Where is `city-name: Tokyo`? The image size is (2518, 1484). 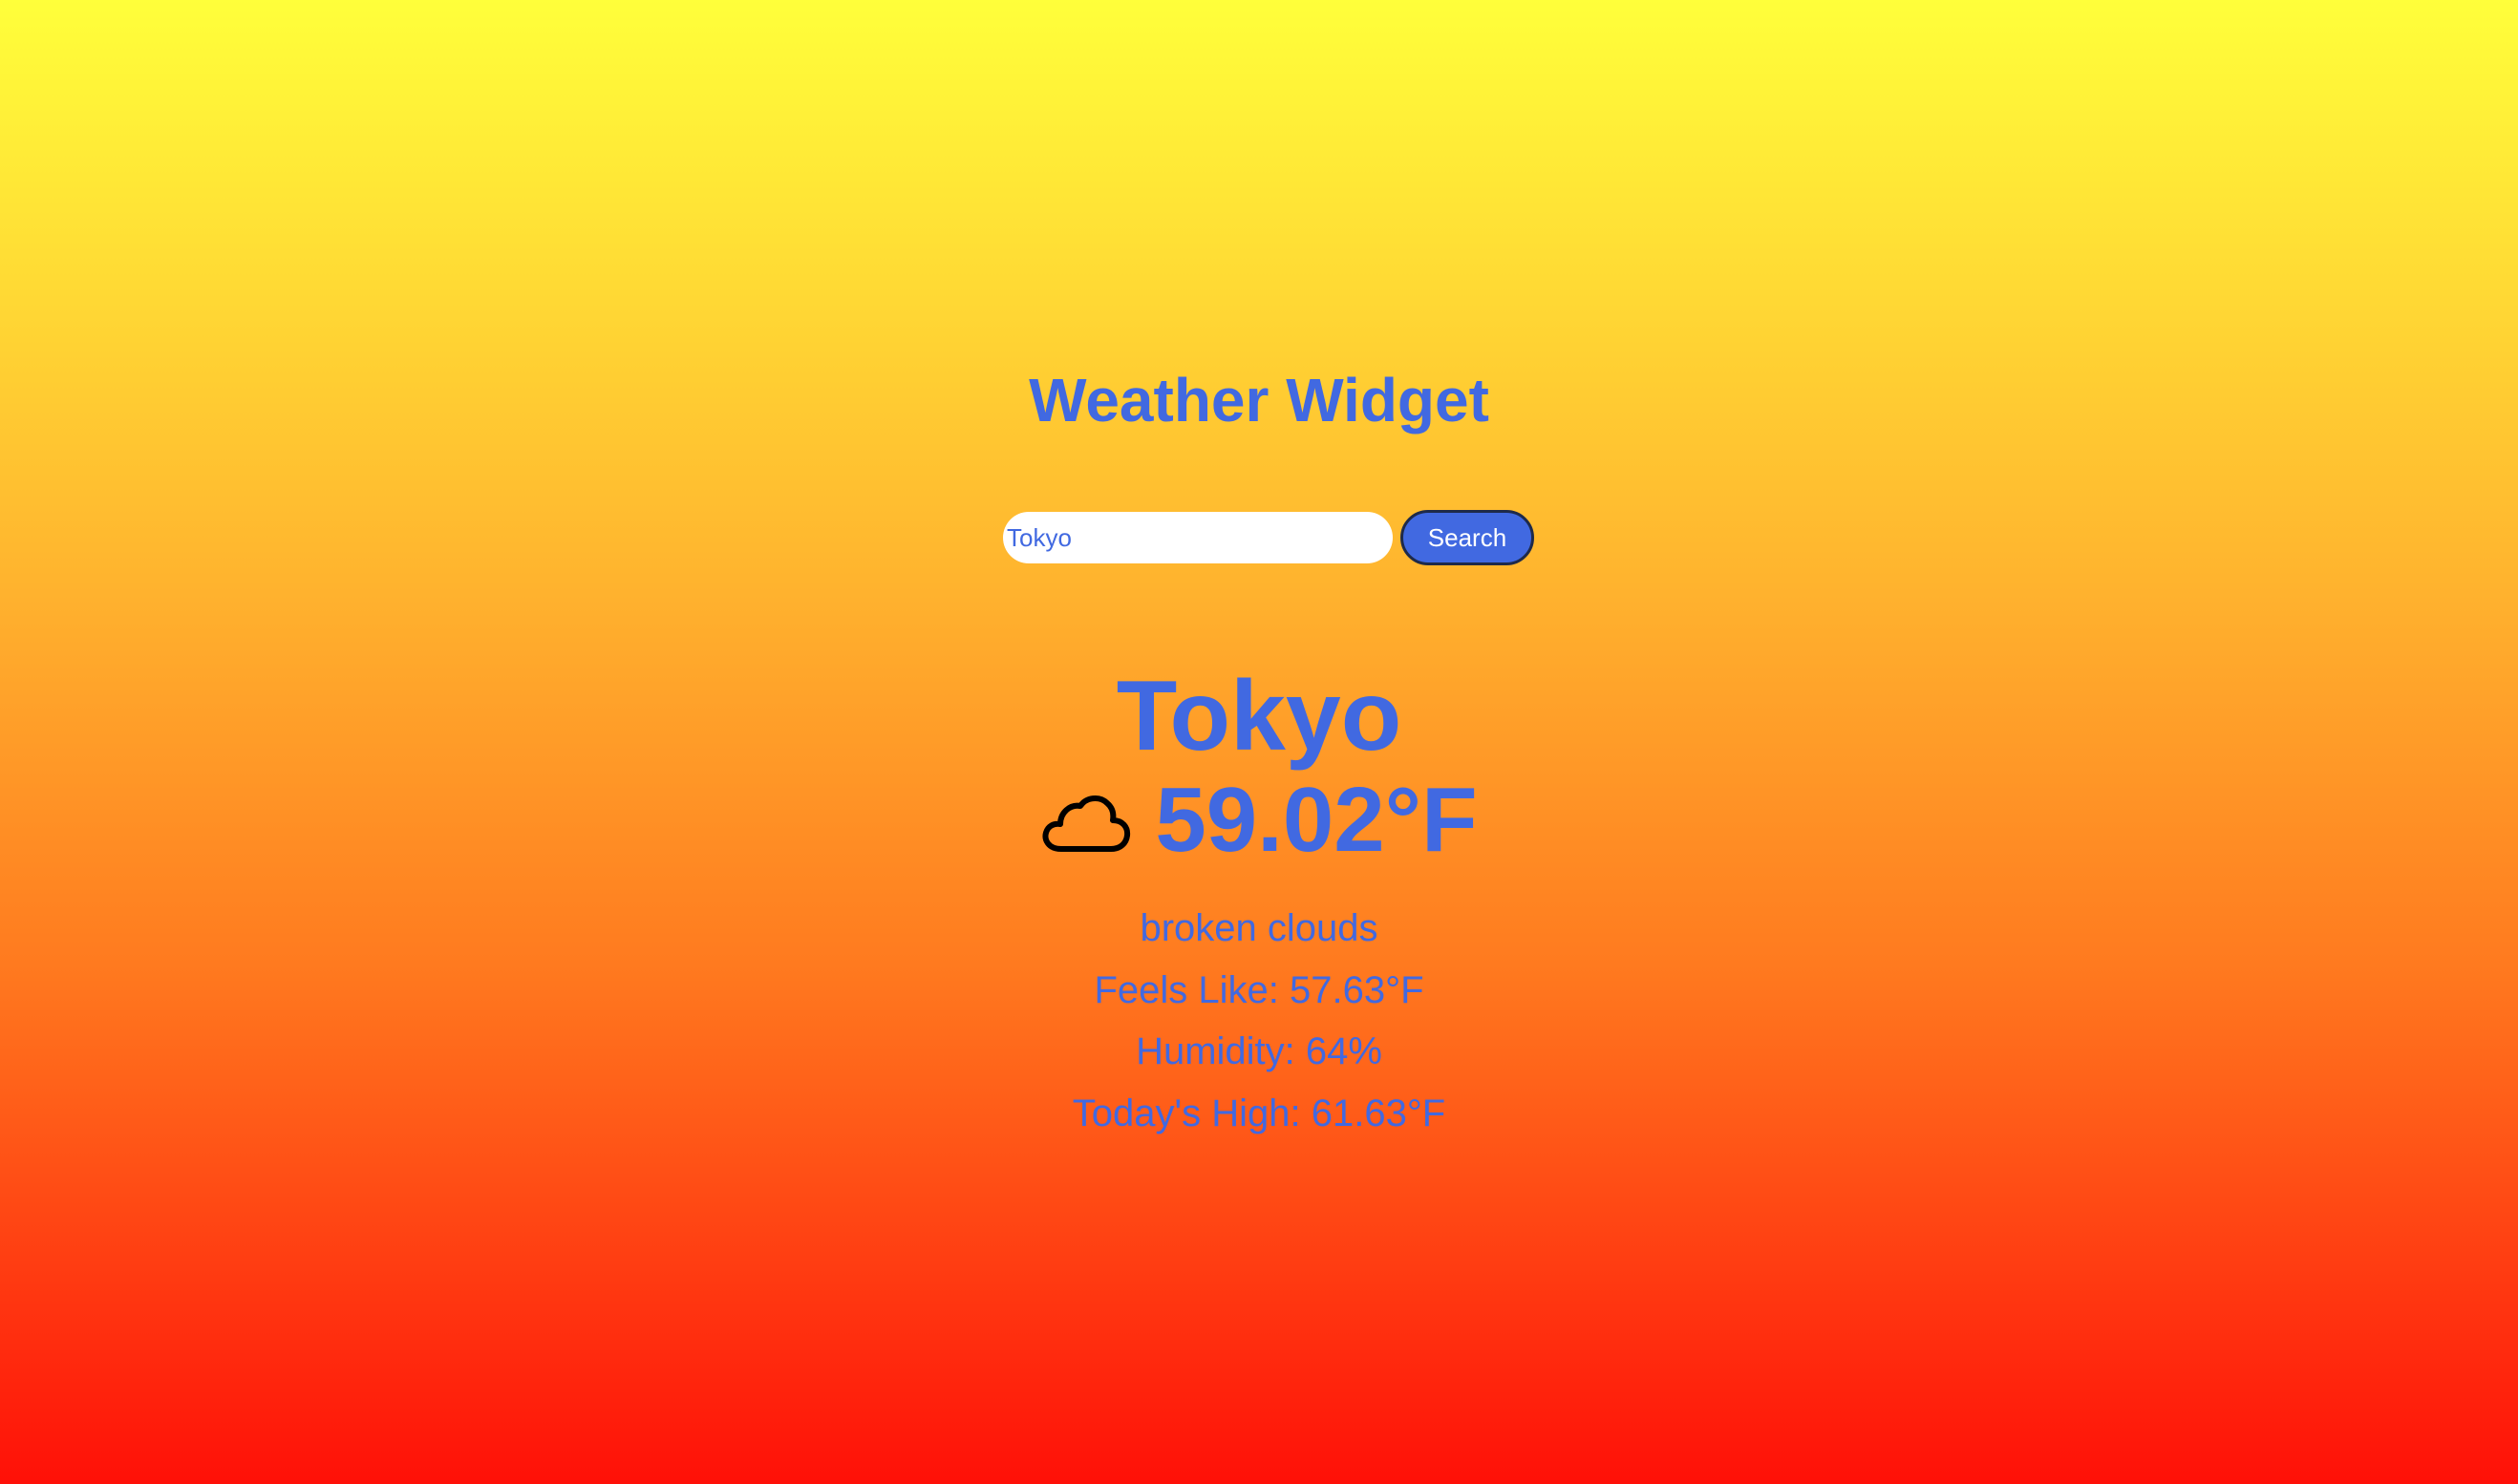
city-name: Tokyo is located at coordinates (1259, 717).